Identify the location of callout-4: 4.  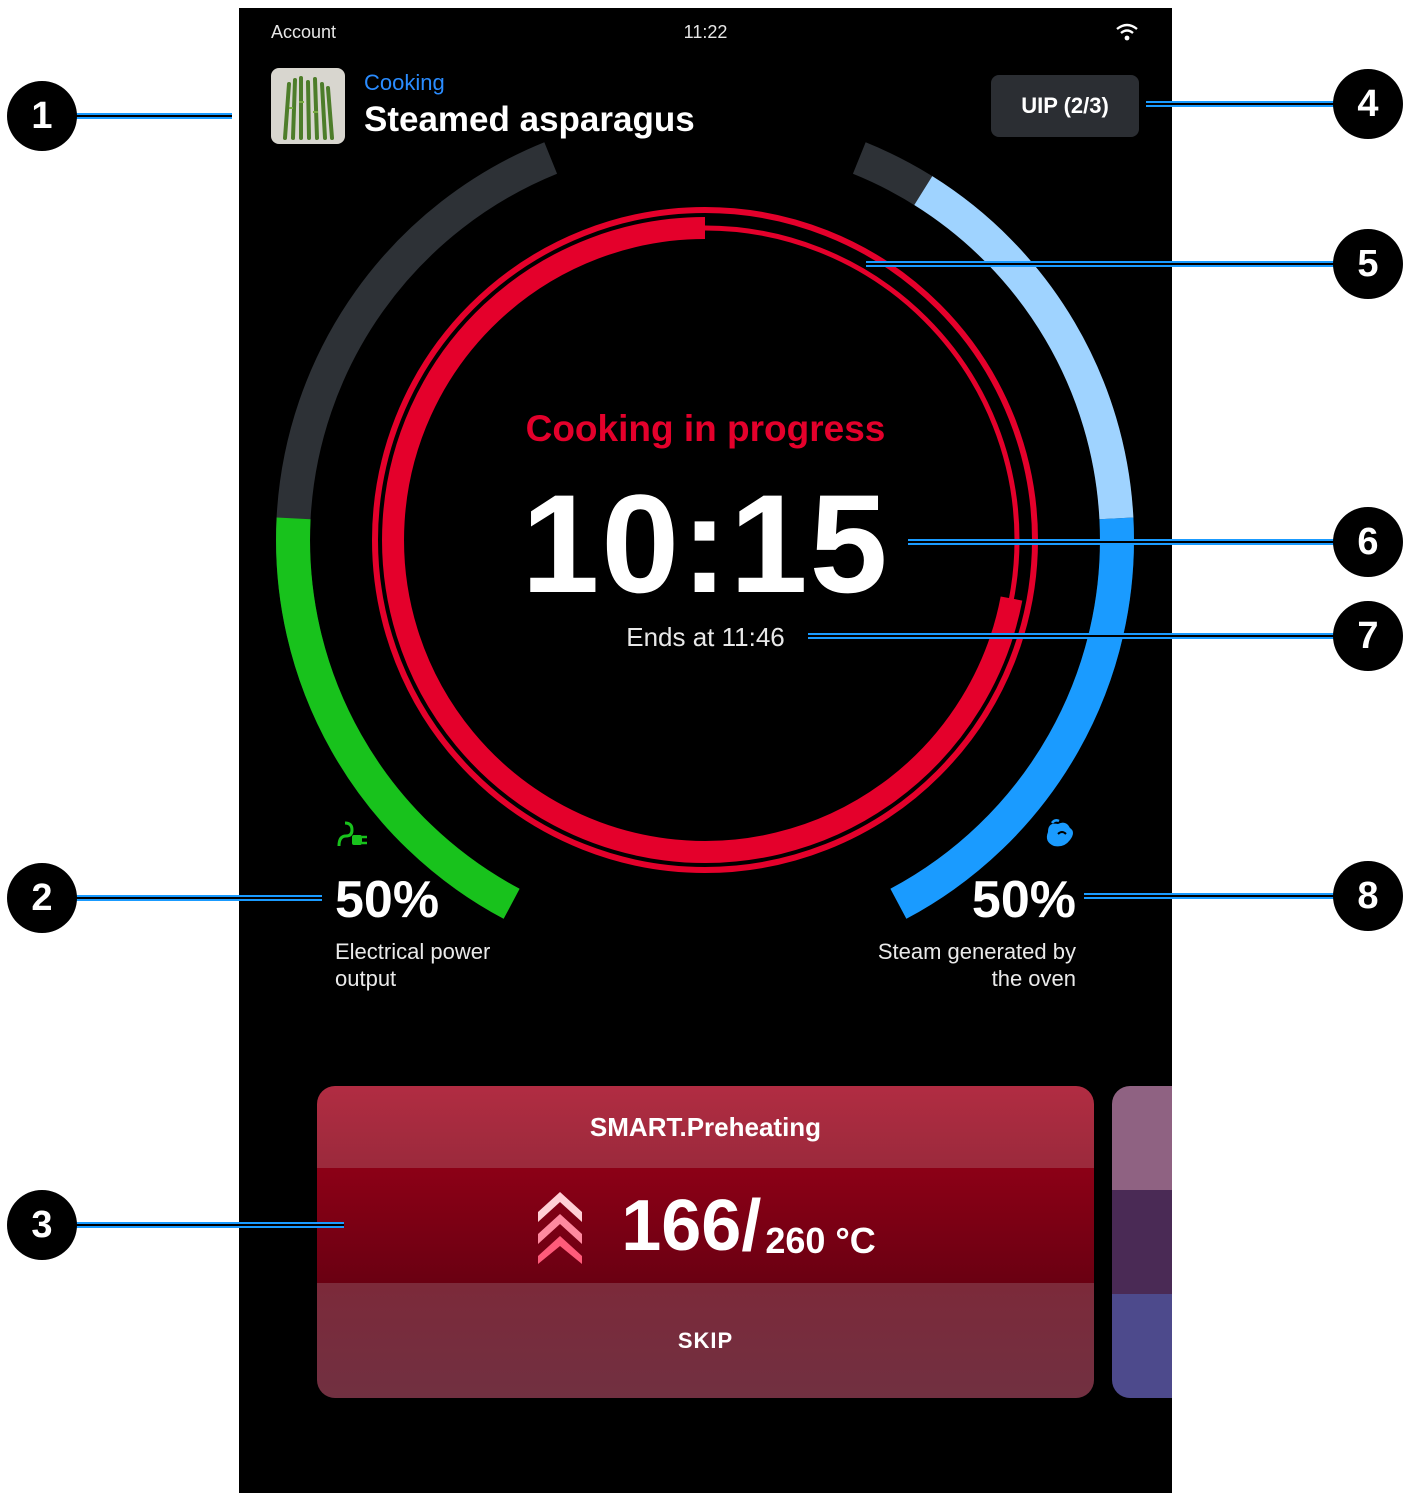
(1368, 104).